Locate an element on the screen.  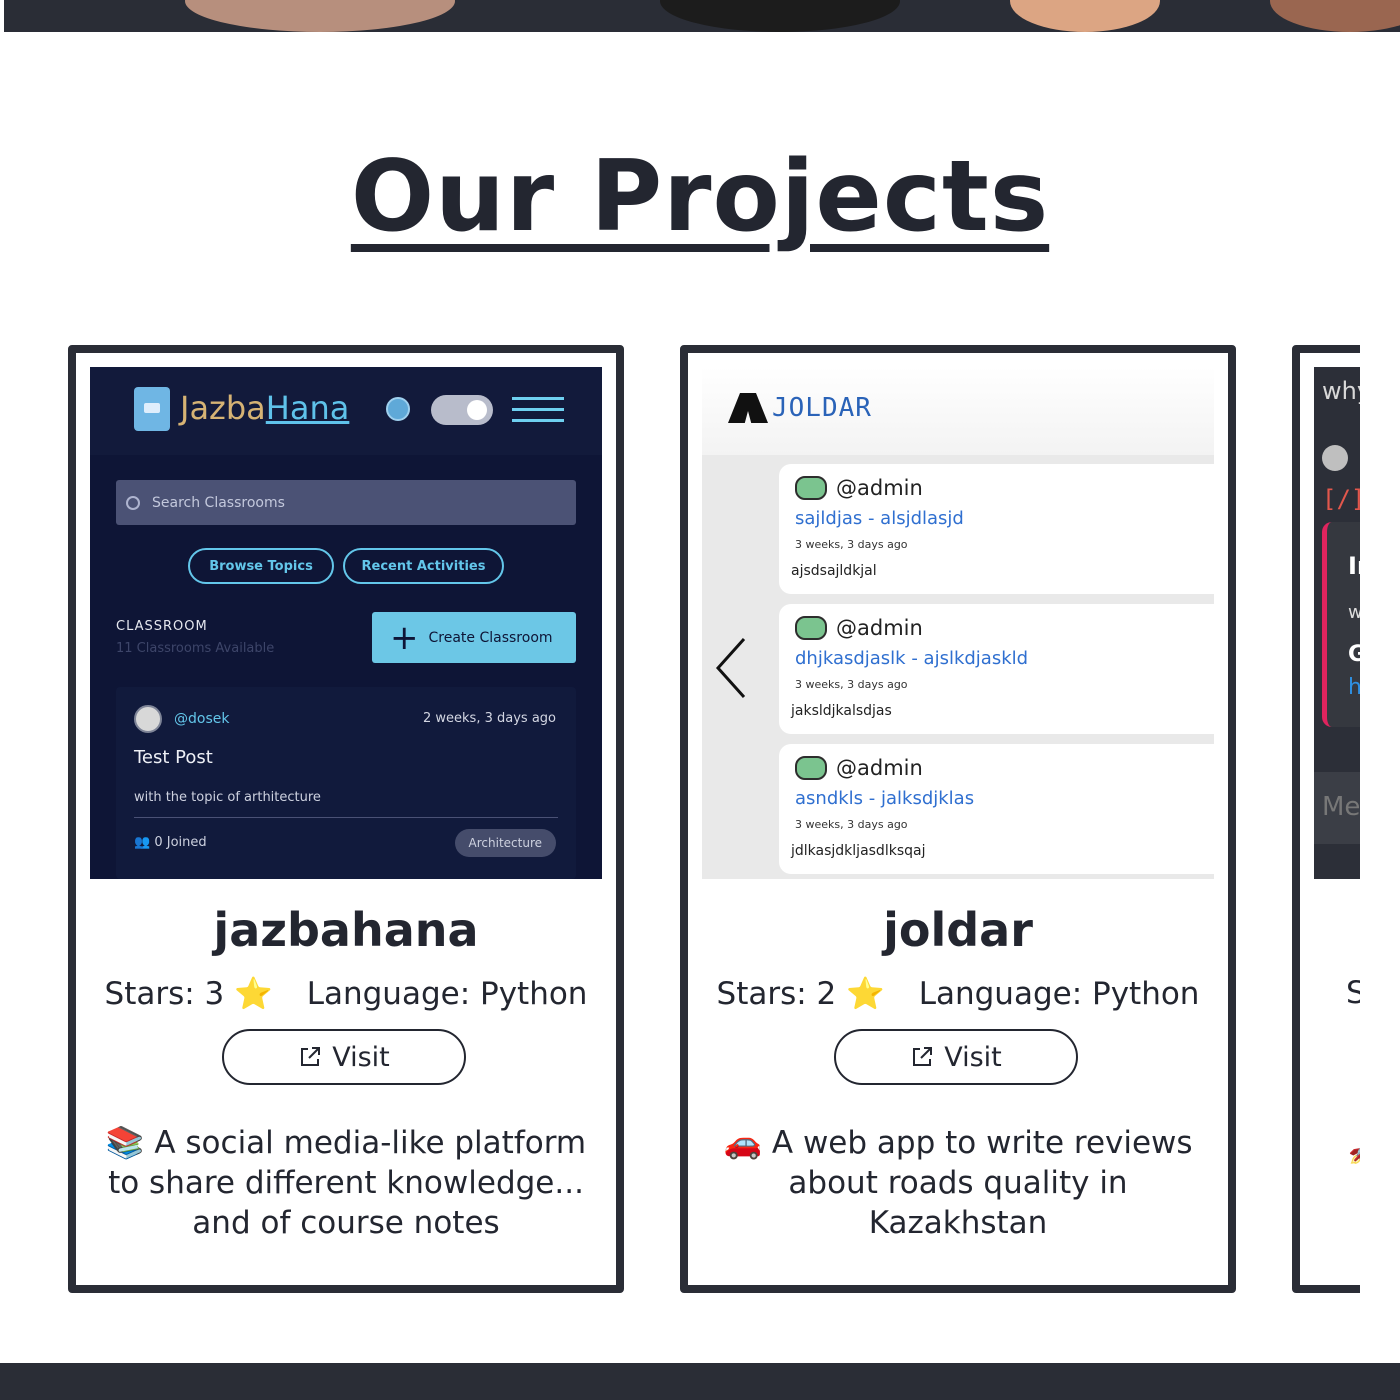
classroom-title: CLASSROOM is located at coordinates (162, 626).